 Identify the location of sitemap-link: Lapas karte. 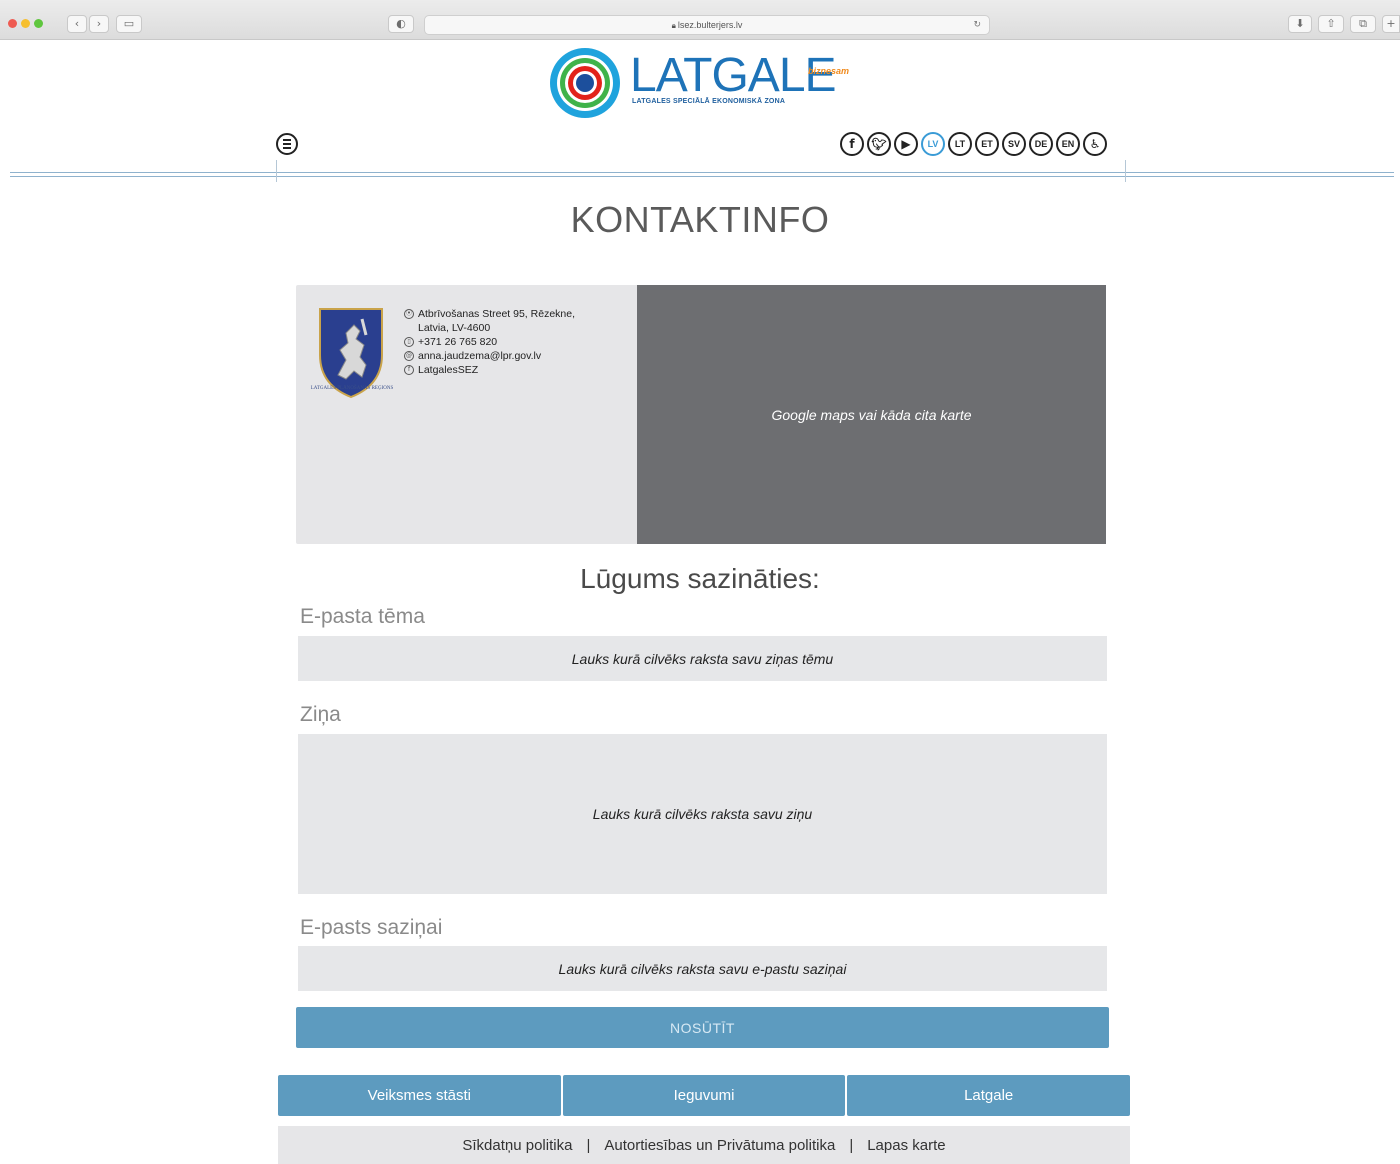
(906, 1145).